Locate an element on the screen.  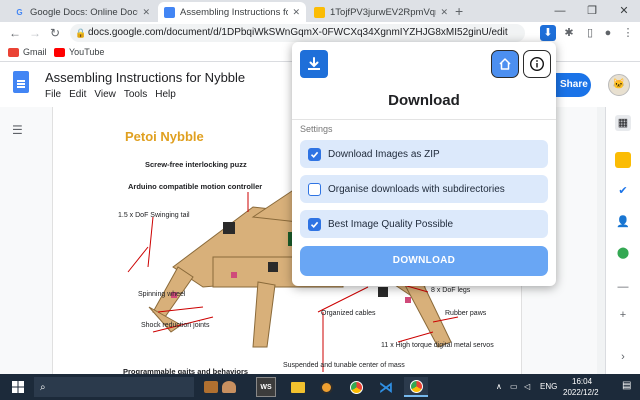
windows-start-icon is located at coordinates (18, 387).